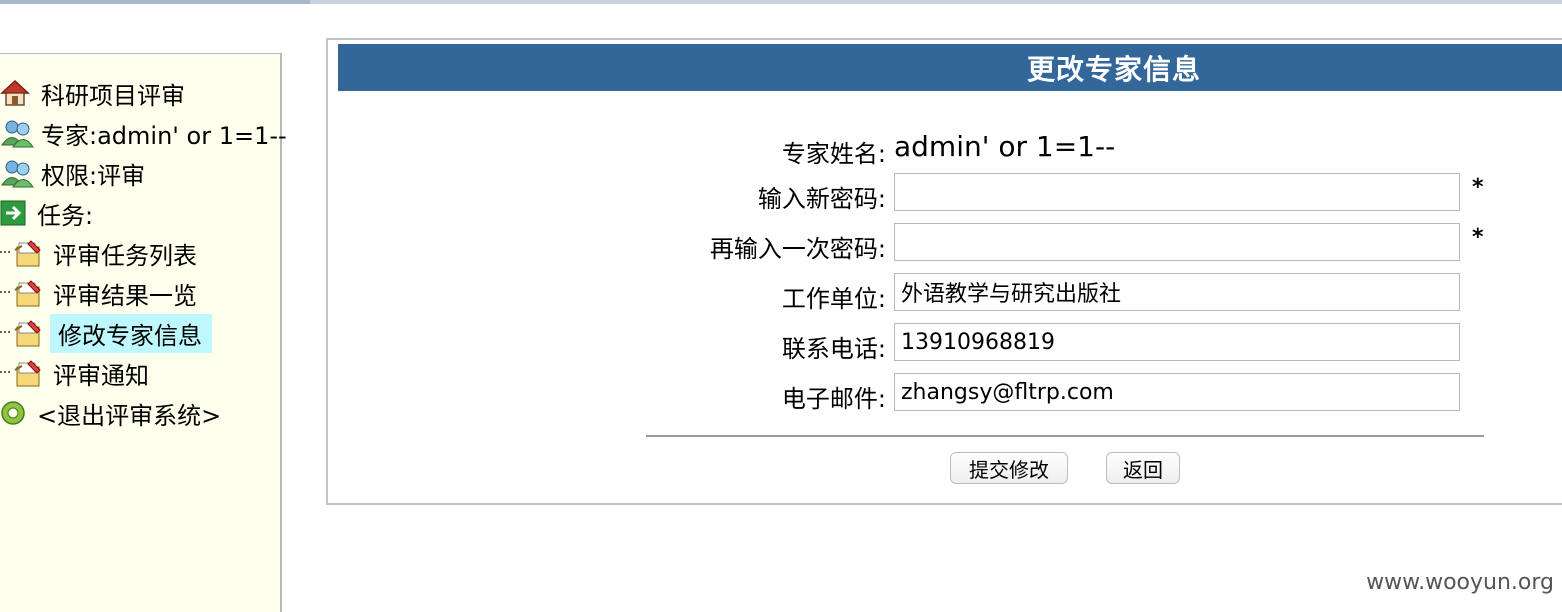 The image size is (1562, 612). Describe the element at coordinates (950, 67) in the screenshot. I see `panel-title-bar: 更改专家信息` at that location.